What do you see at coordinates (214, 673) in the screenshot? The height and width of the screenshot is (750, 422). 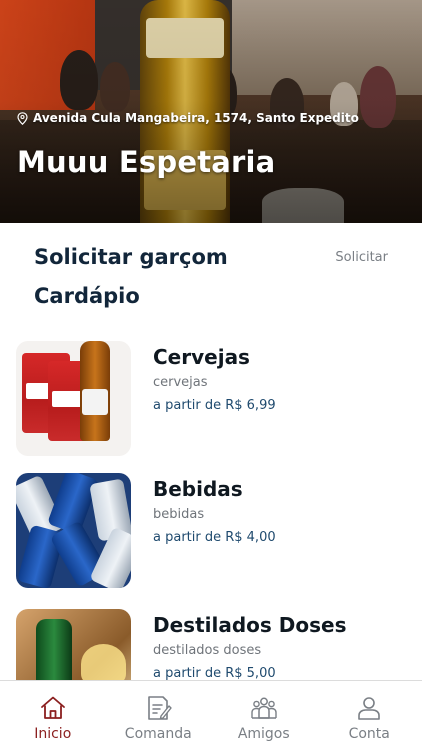 I see `category-price: a partir de R$ 5,00` at bounding box center [214, 673].